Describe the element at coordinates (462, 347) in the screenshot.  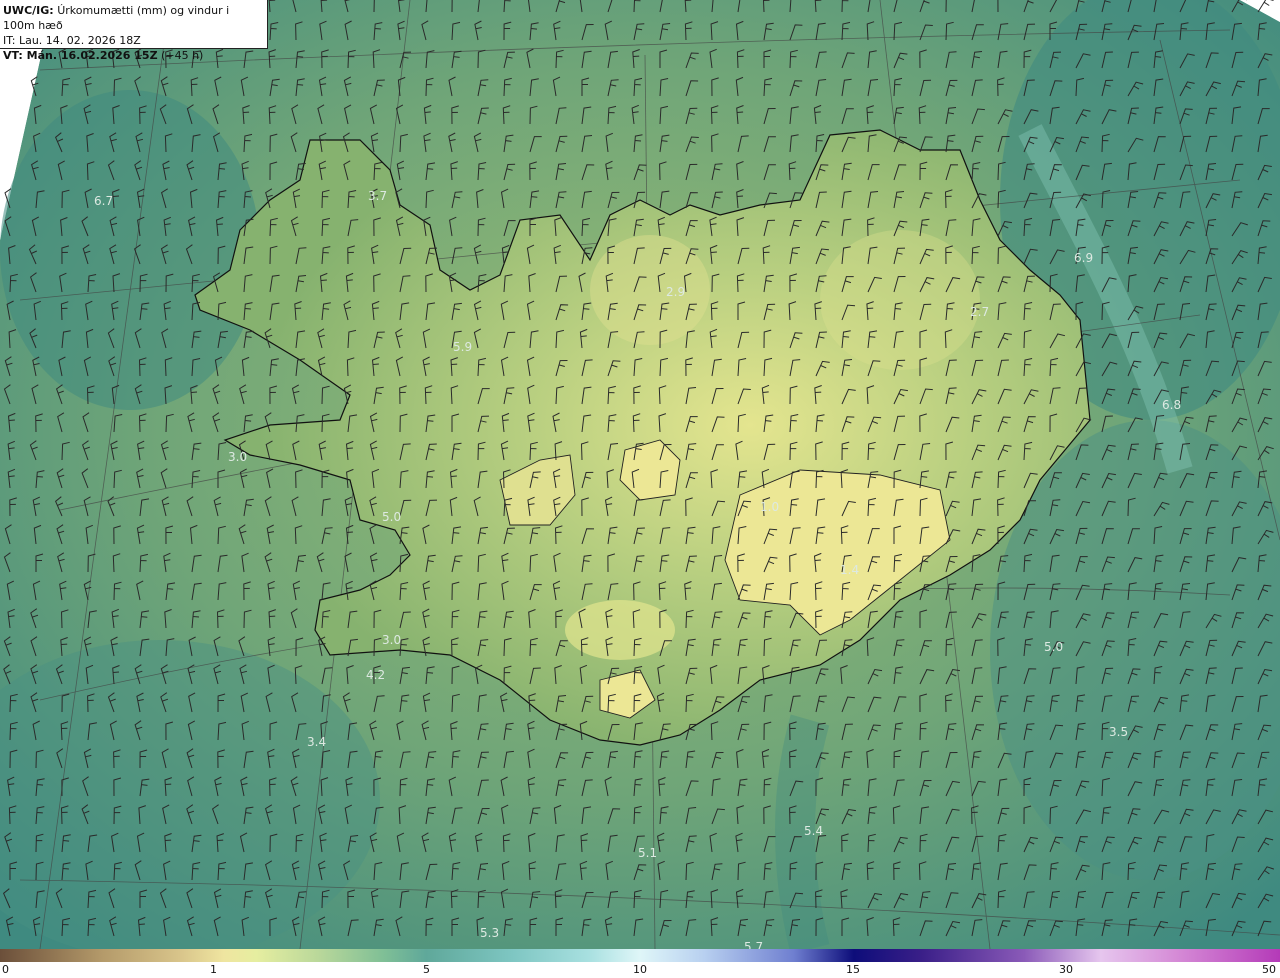
I see `value-label: 5.9` at that location.